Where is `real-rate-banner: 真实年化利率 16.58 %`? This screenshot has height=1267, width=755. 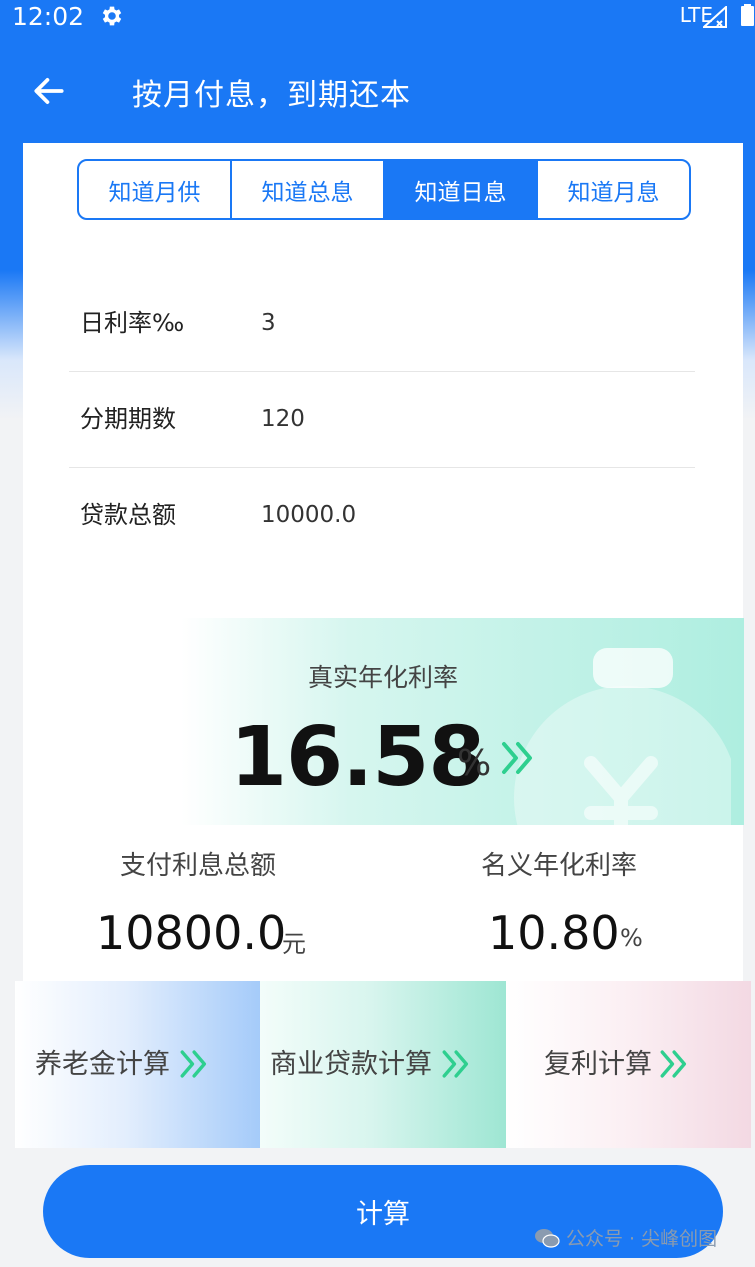
real-rate-banner: 真实年化利率 16.58 % is located at coordinates (462, 721).